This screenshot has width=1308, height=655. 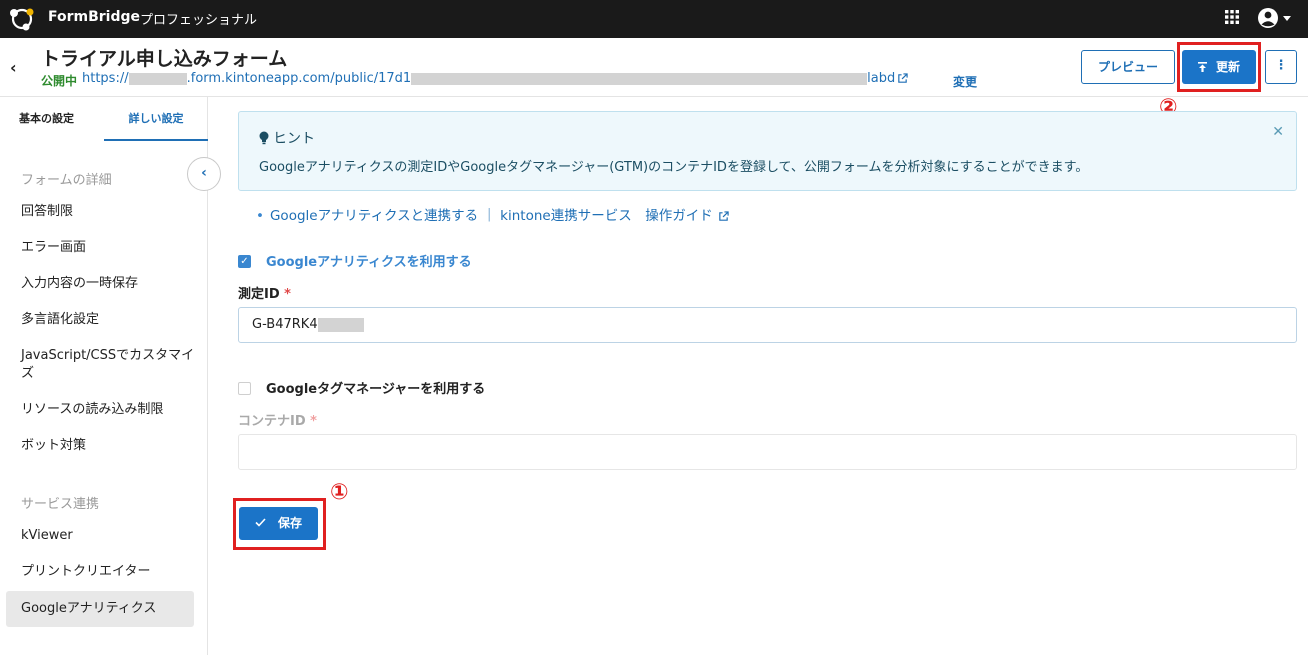 I want to click on sidebar-item-resource-limit: リソースの読み込み制限, so click(x=108, y=410).